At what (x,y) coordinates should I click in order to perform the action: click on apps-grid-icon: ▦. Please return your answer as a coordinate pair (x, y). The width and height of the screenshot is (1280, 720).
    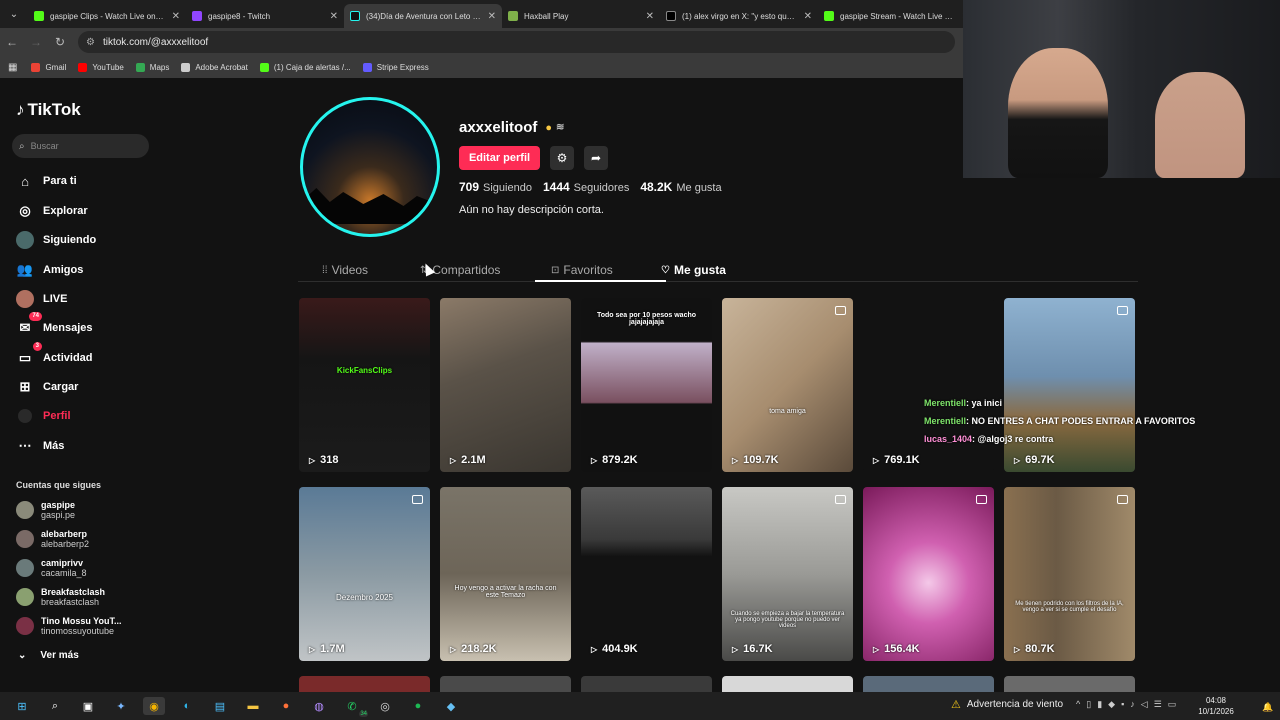
    Looking at the image, I should click on (12, 67).